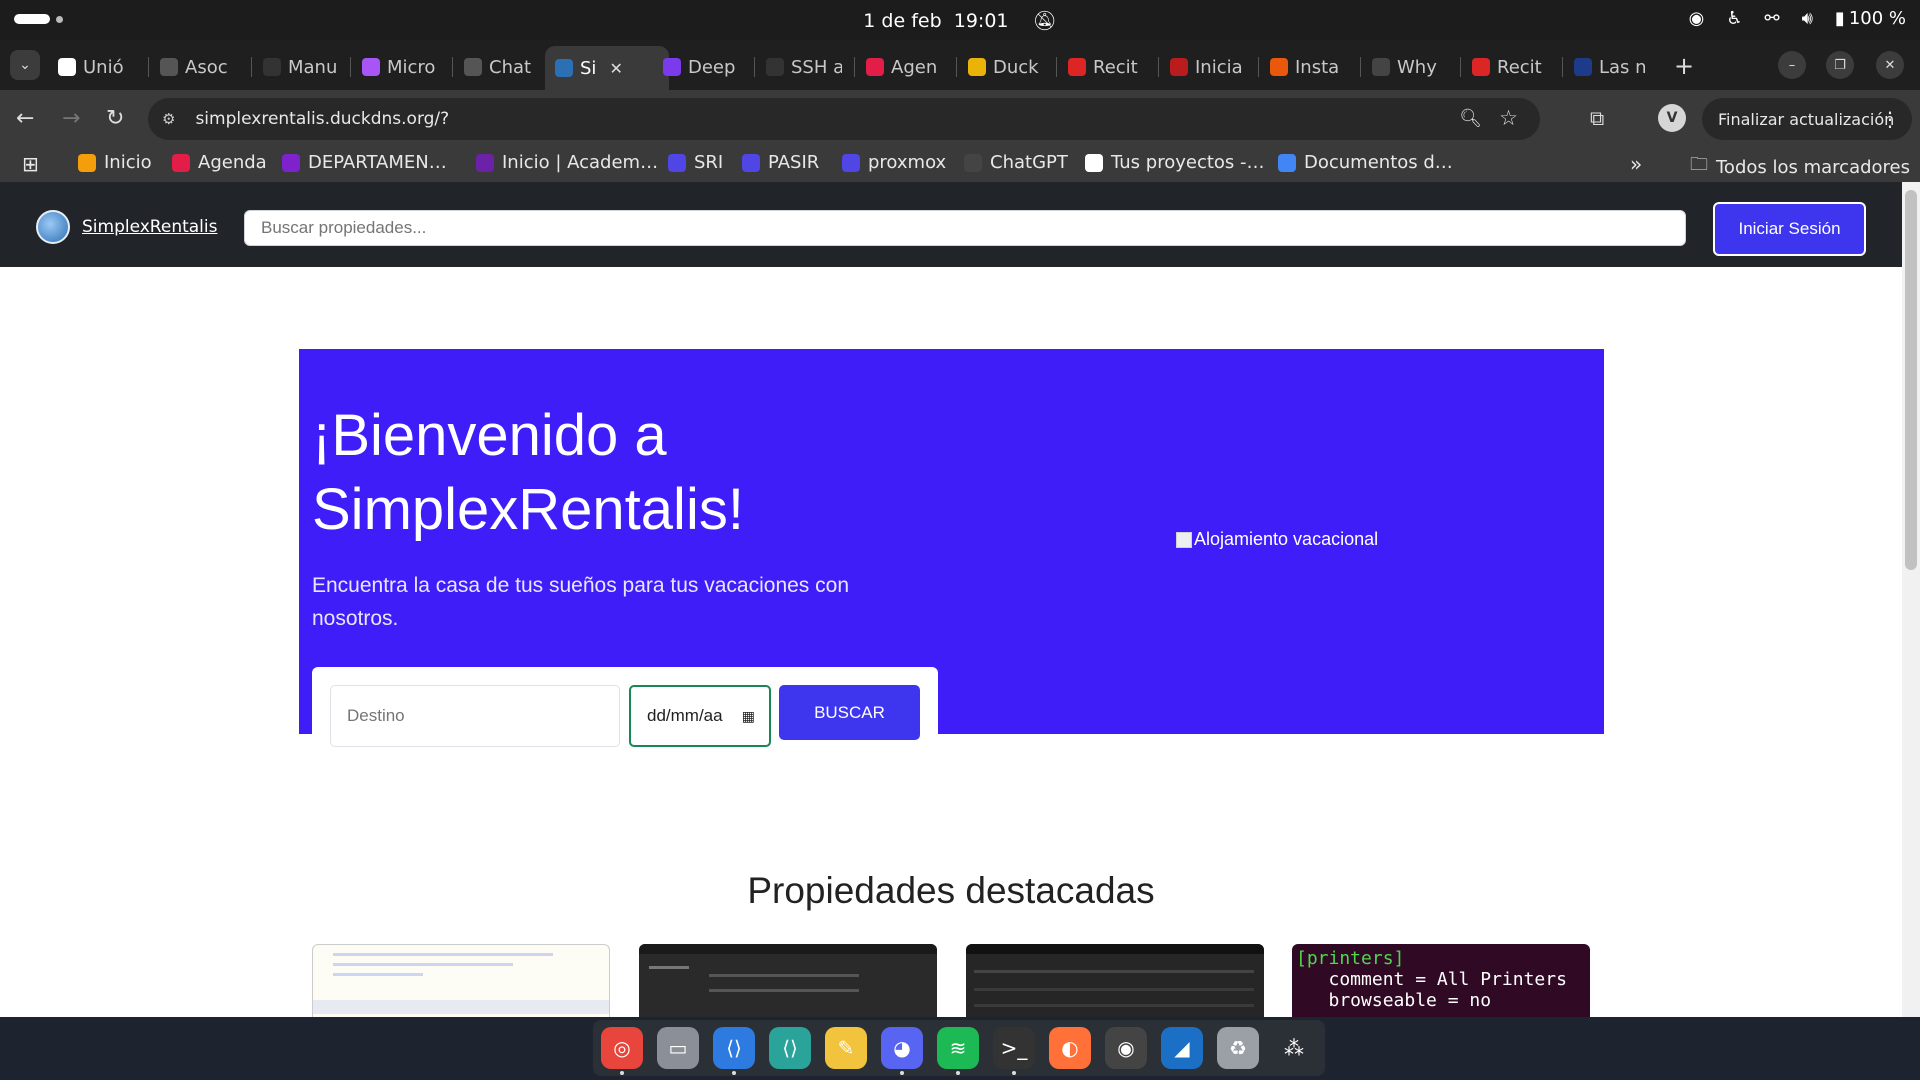 The height and width of the screenshot is (1080, 1920). What do you see at coordinates (1699, 164) in the screenshot?
I see `folder-icon: 🗀` at bounding box center [1699, 164].